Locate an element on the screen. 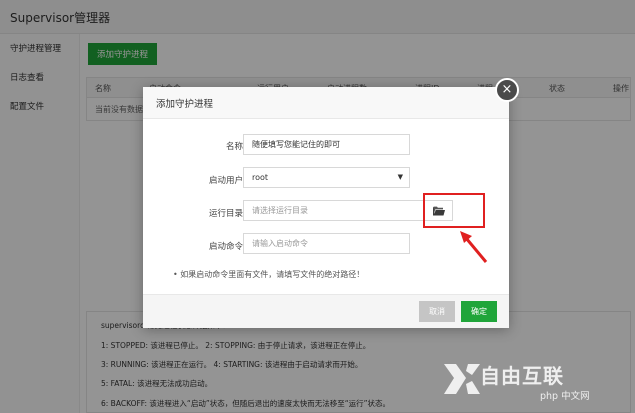  watermark-logo-icon is located at coordinates (462, 379).